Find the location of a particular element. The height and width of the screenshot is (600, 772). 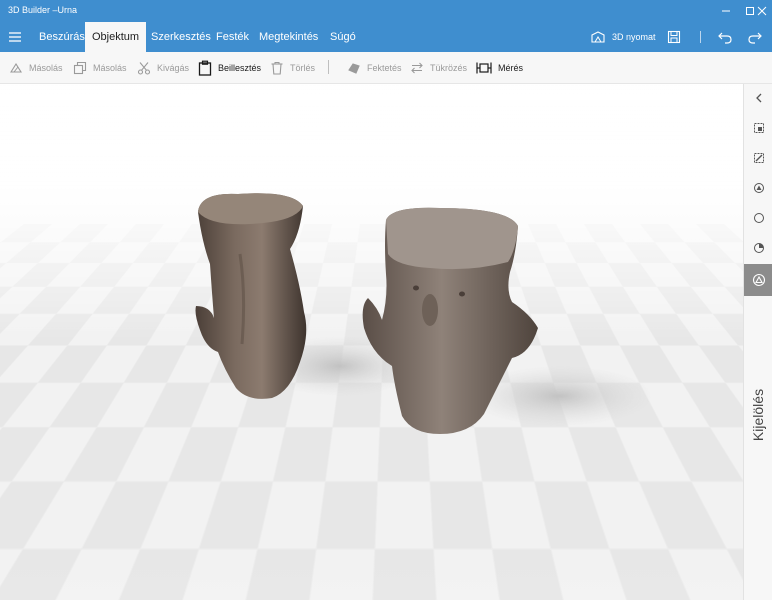

collapse-panel-button is located at coordinates (759, 98).